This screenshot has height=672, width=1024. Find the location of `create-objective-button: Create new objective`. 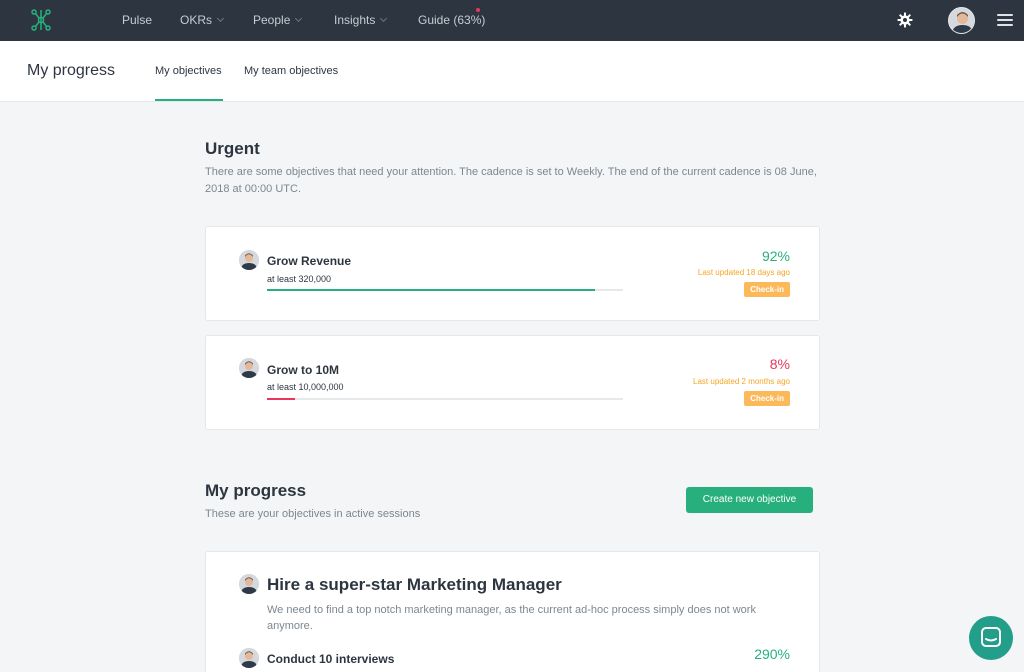

create-objective-button: Create new objective is located at coordinates (749, 500).